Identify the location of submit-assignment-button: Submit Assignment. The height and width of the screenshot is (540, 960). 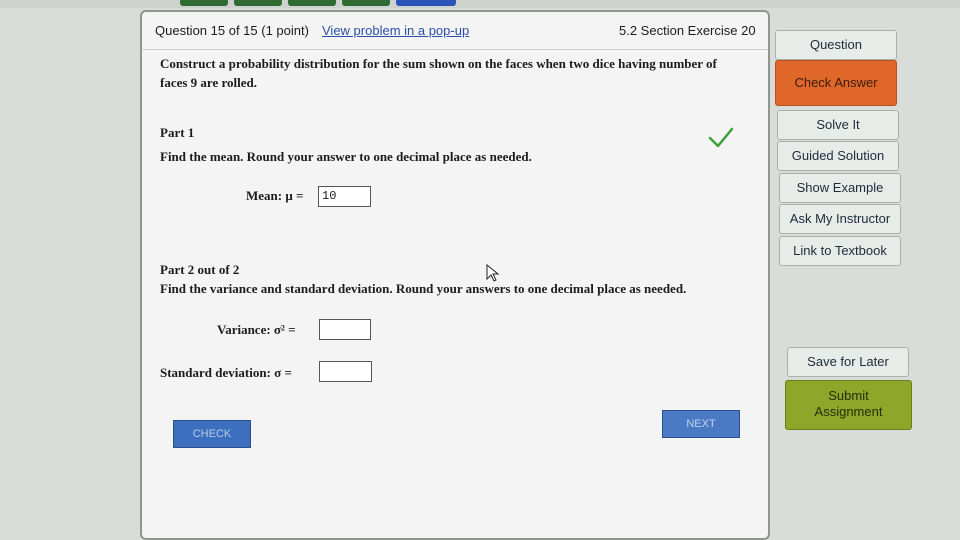
(848, 405).